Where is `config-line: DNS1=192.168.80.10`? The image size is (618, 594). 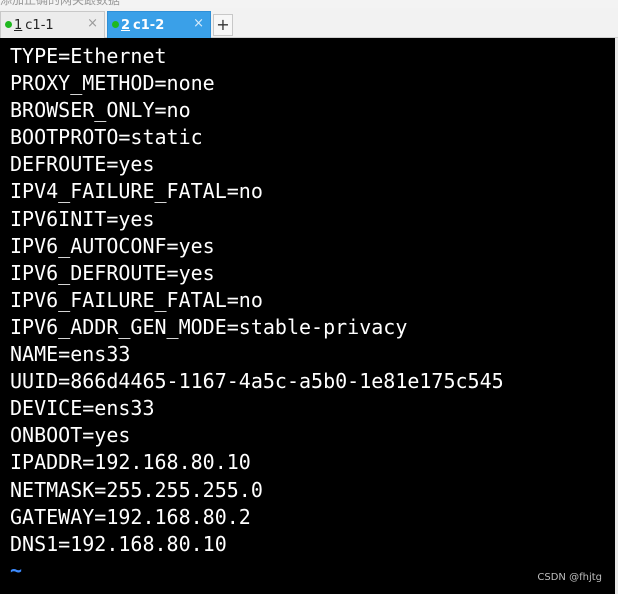
config-line: DNS1=192.168.80.10 is located at coordinates (118, 543).